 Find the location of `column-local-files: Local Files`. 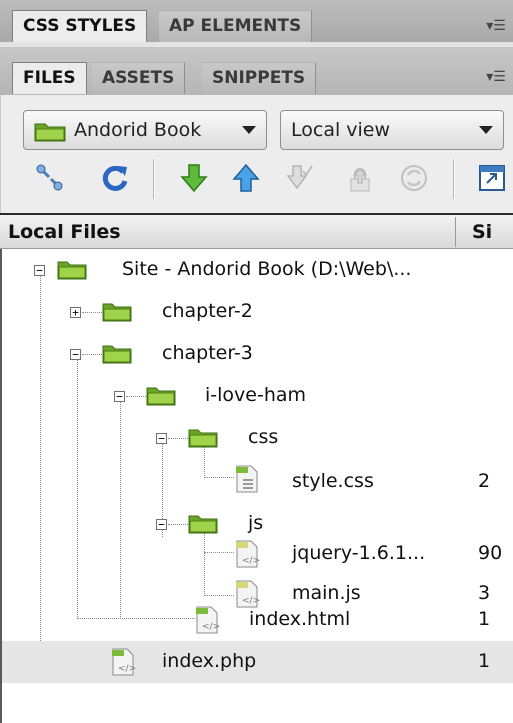

column-local-files: Local Files is located at coordinates (64, 232).